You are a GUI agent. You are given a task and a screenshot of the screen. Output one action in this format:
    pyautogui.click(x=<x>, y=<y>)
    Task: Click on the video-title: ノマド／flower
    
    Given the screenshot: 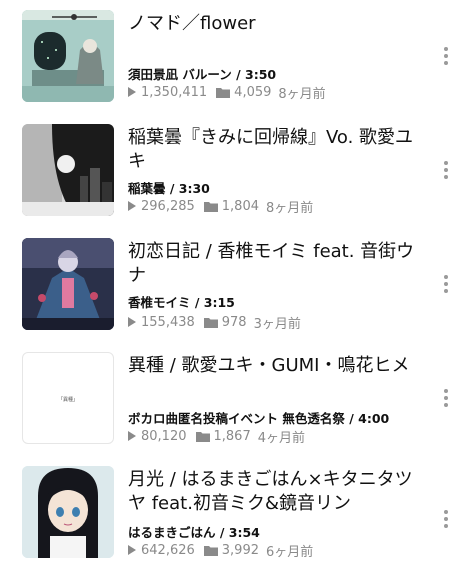 What is the action you would take?
    pyautogui.click(x=278, y=24)
    